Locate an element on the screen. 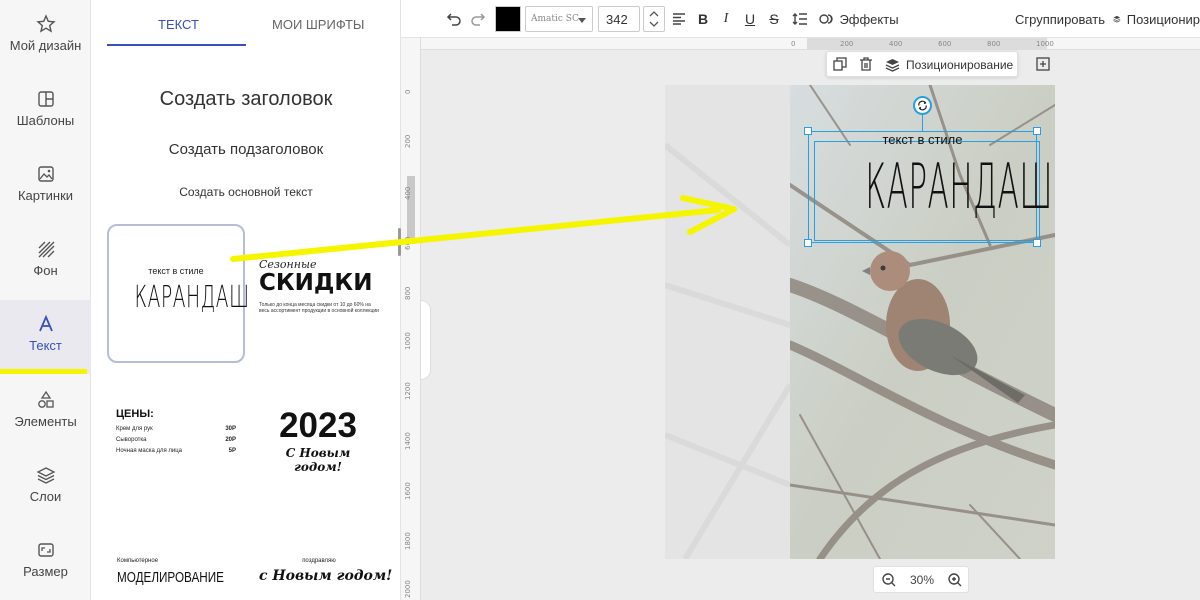 The width and height of the screenshot is (1200, 600). annotation-arrow is located at coordinates (483, 228).